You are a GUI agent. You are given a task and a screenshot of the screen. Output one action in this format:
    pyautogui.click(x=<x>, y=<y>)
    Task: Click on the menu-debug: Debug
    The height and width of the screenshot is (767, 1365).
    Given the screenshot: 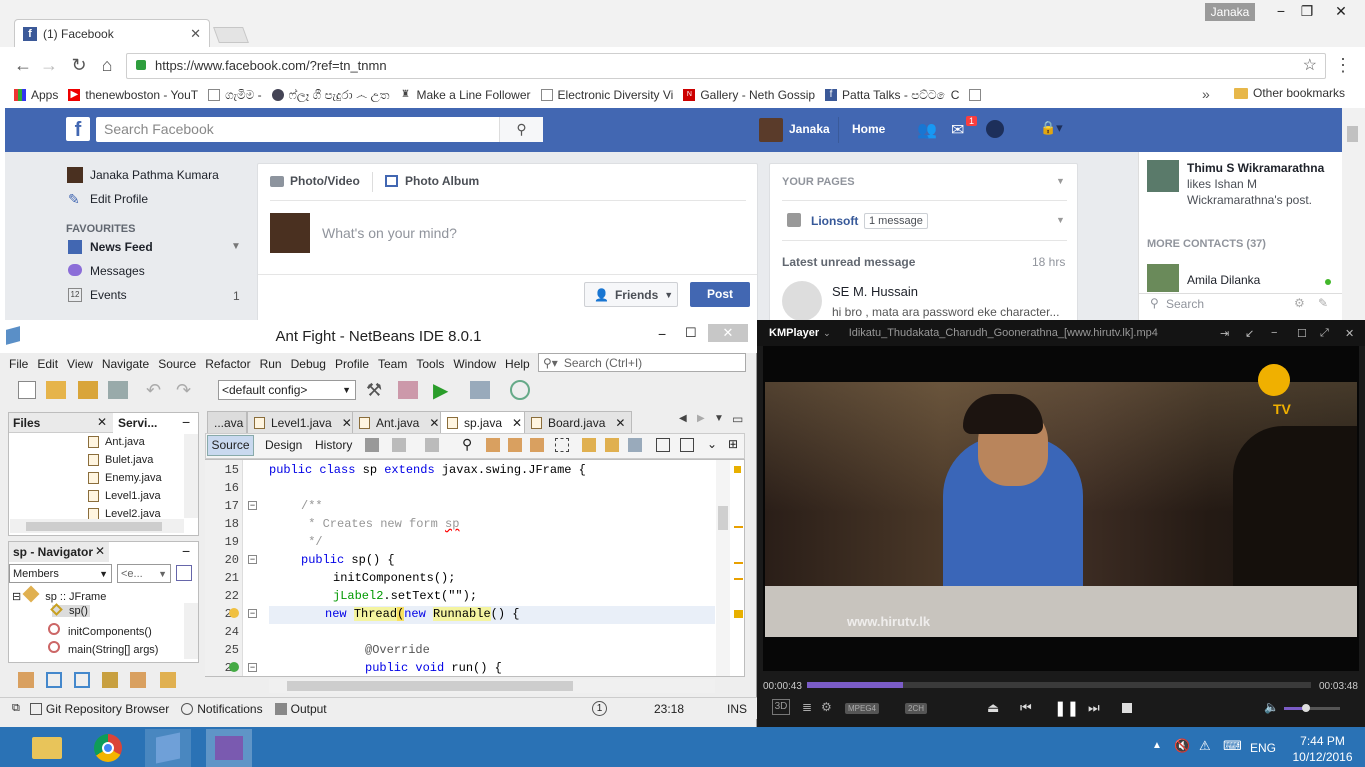 What is the action you would take?
    pyautogui.click(x=308, y=364)
    